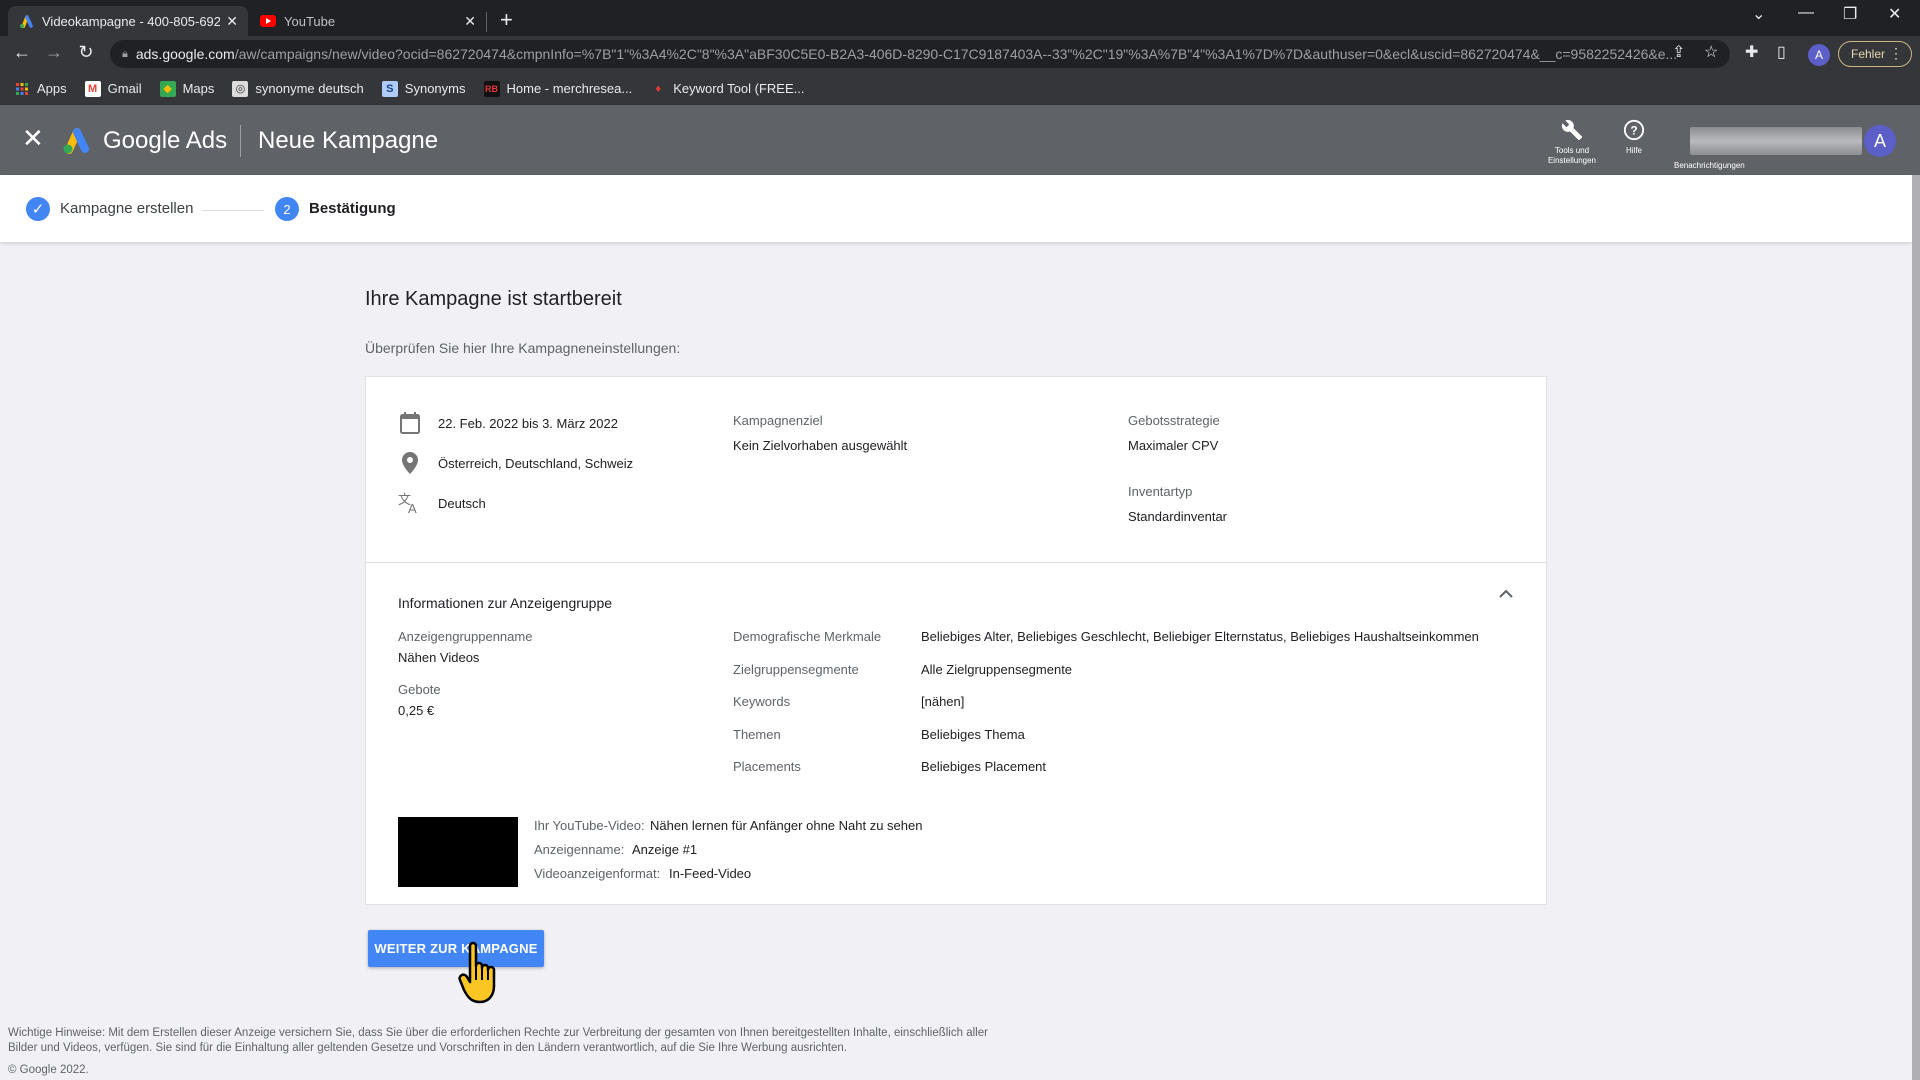 The height and width of the screenshot is (1080, 1920). Describe the element at coordinates (22, 89) in the screenshot. I see `apps-grid-icon` at that location.